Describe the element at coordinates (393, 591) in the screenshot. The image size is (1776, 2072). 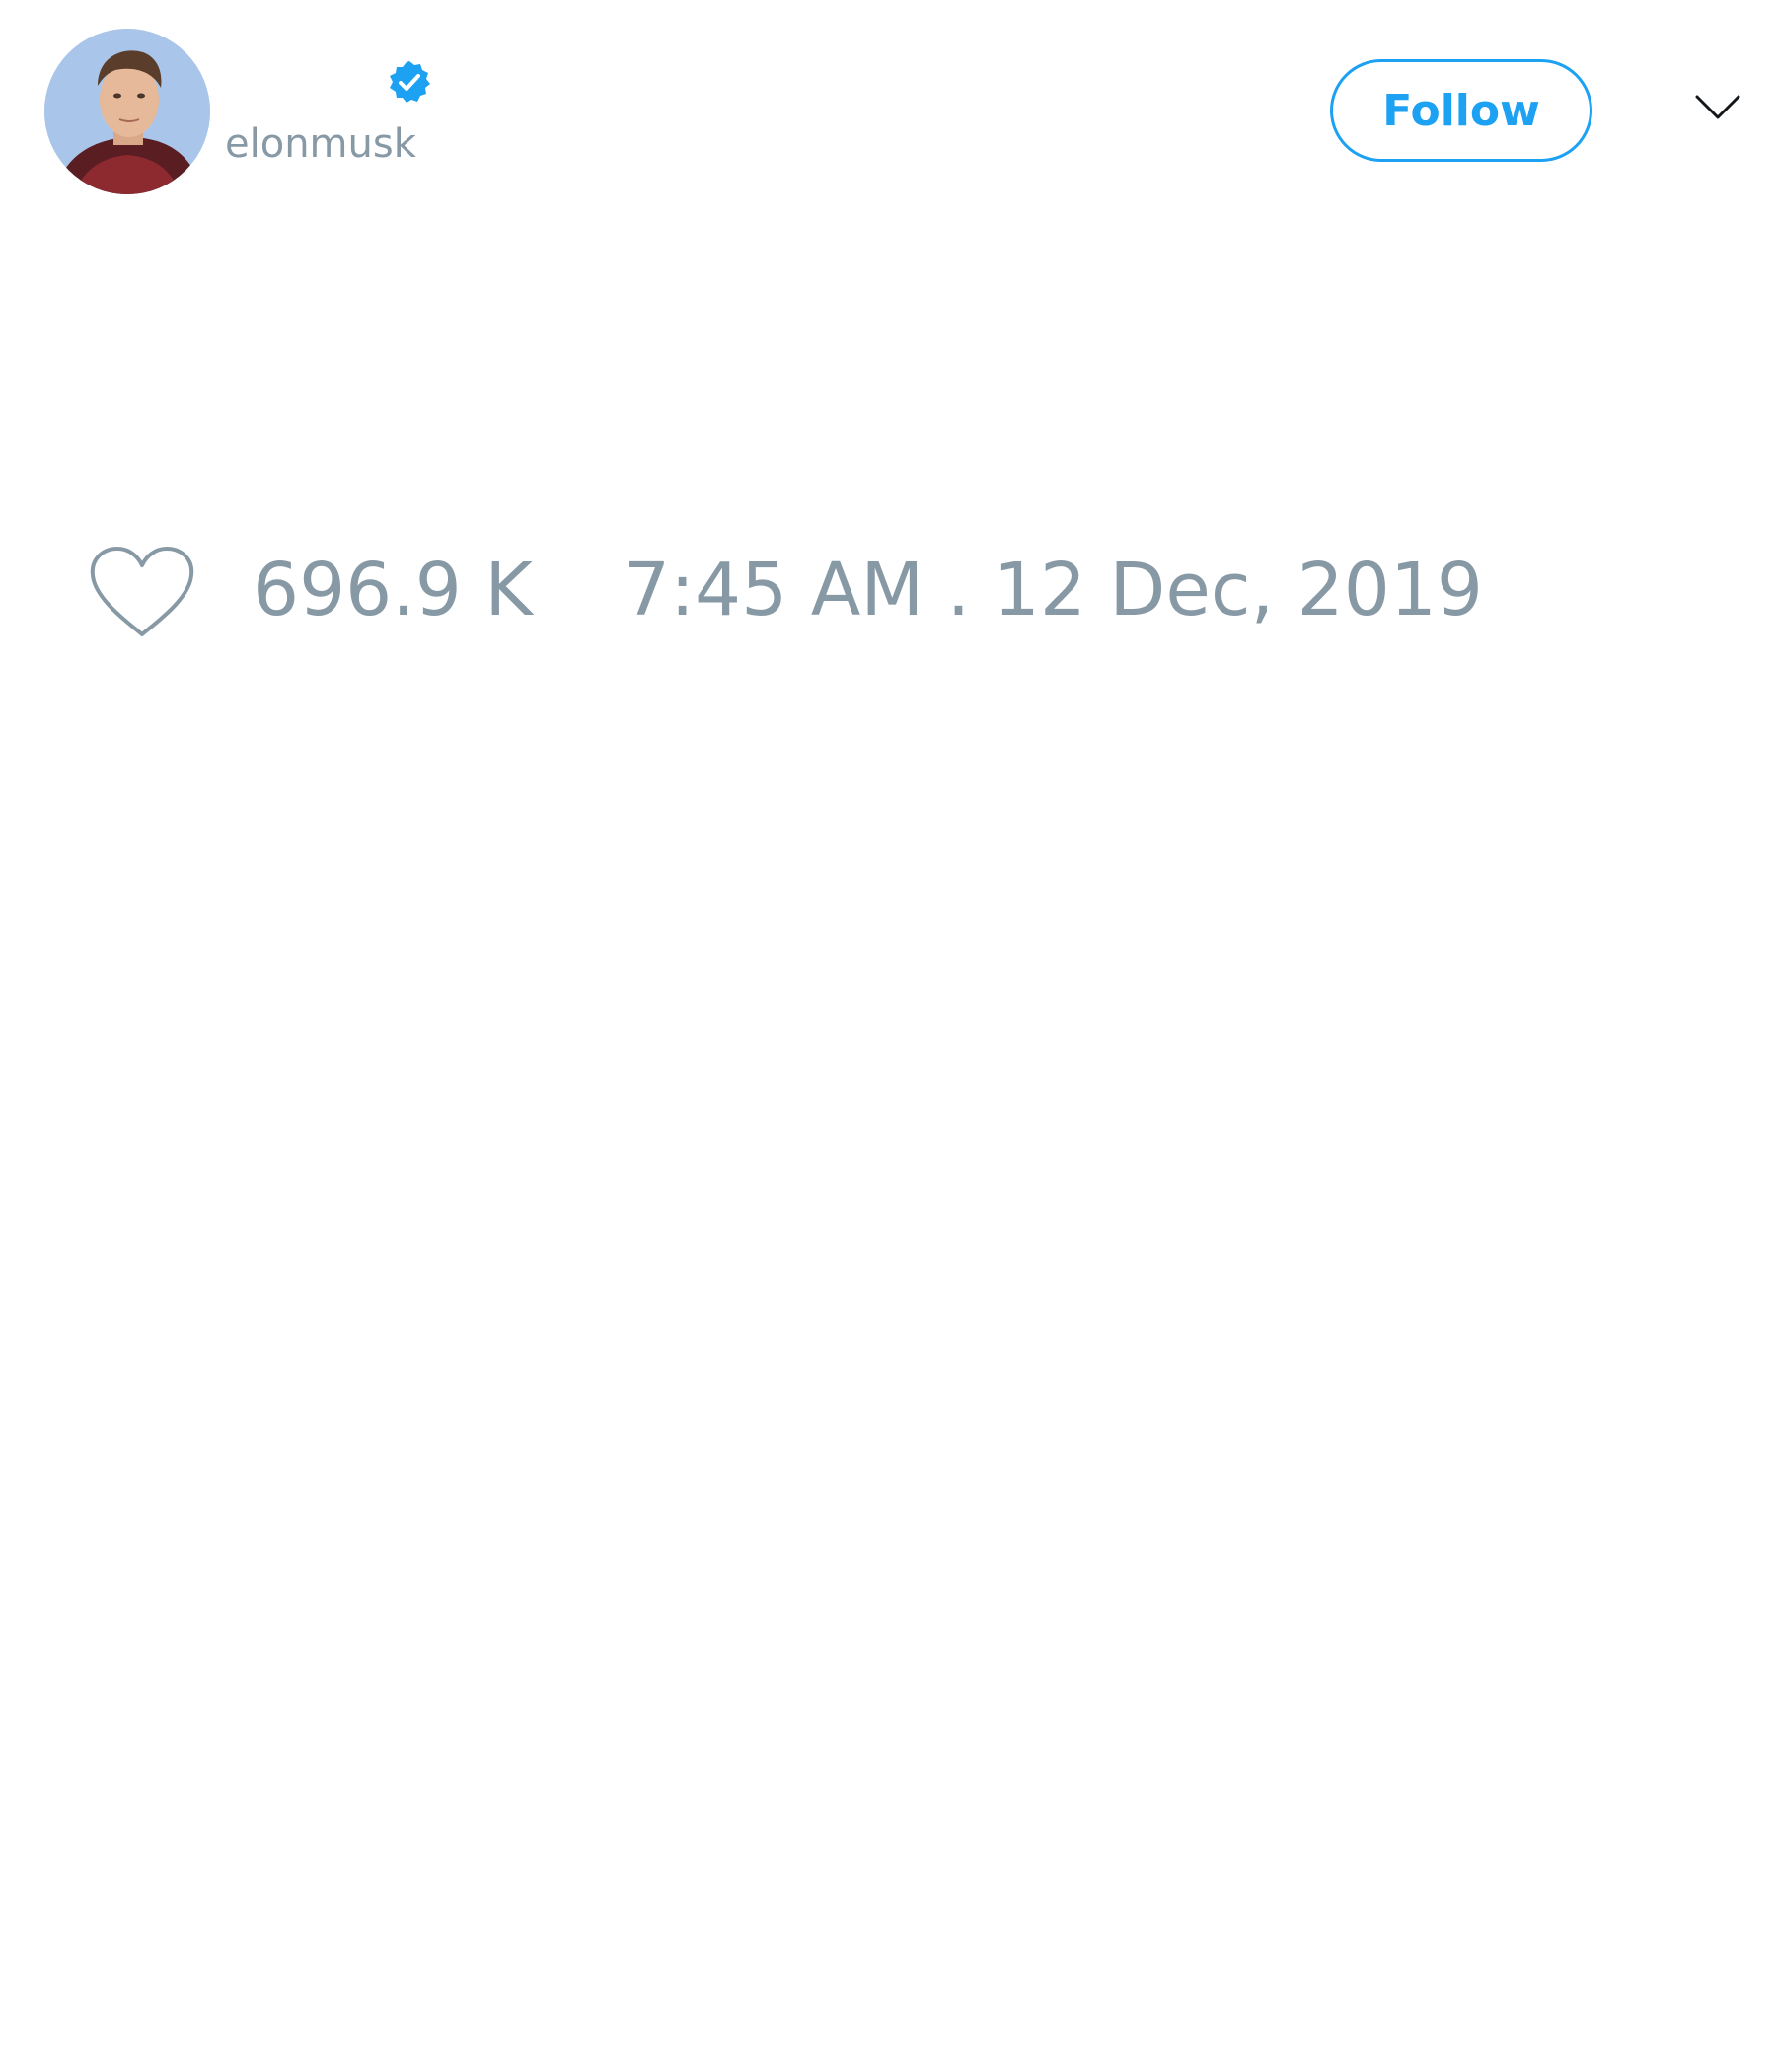
I see `like-count: 696.9 K` at that location.